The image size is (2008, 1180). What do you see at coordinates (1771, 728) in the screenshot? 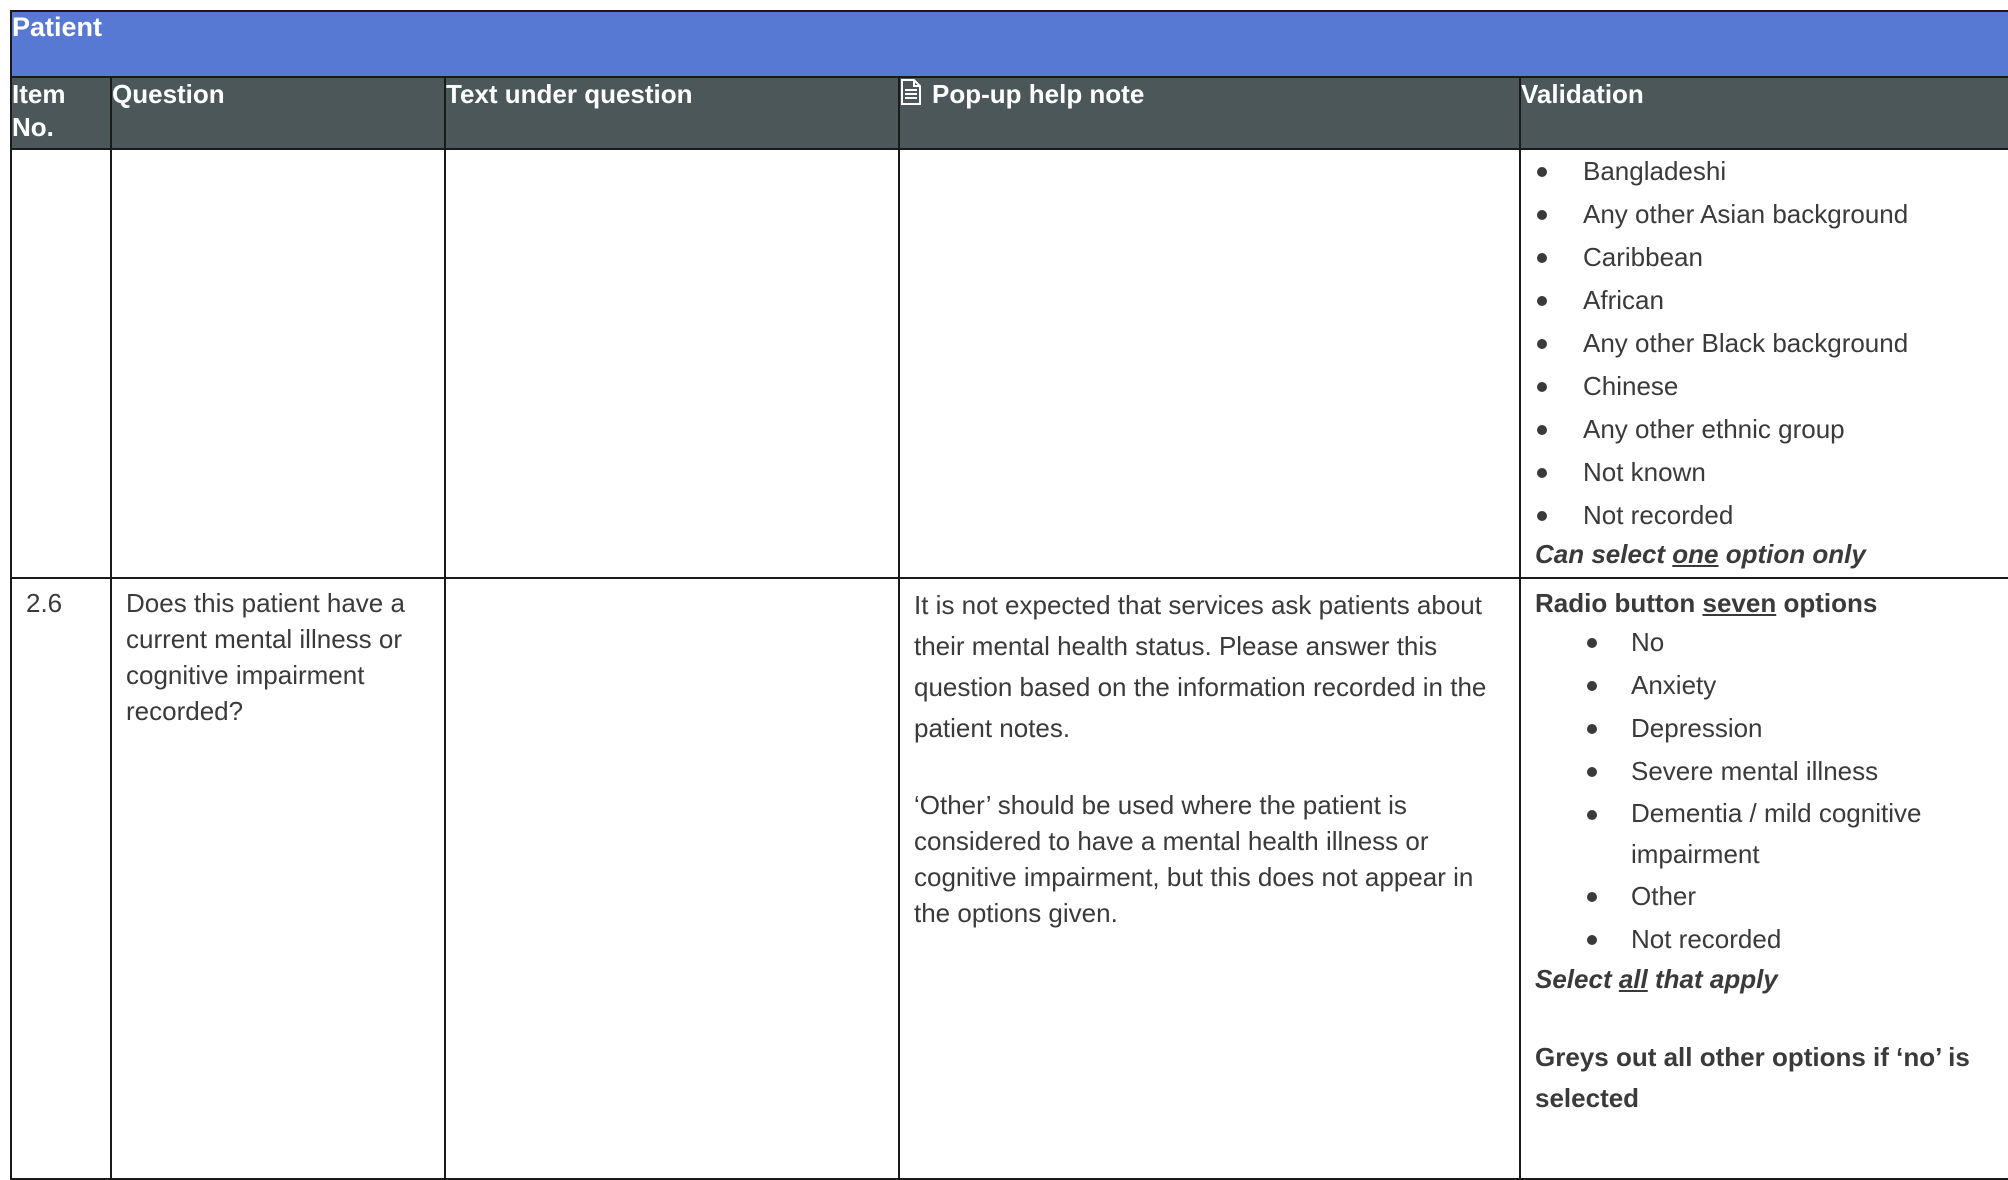
I see `list-item: Depression` at bounding box center [1771, 728].